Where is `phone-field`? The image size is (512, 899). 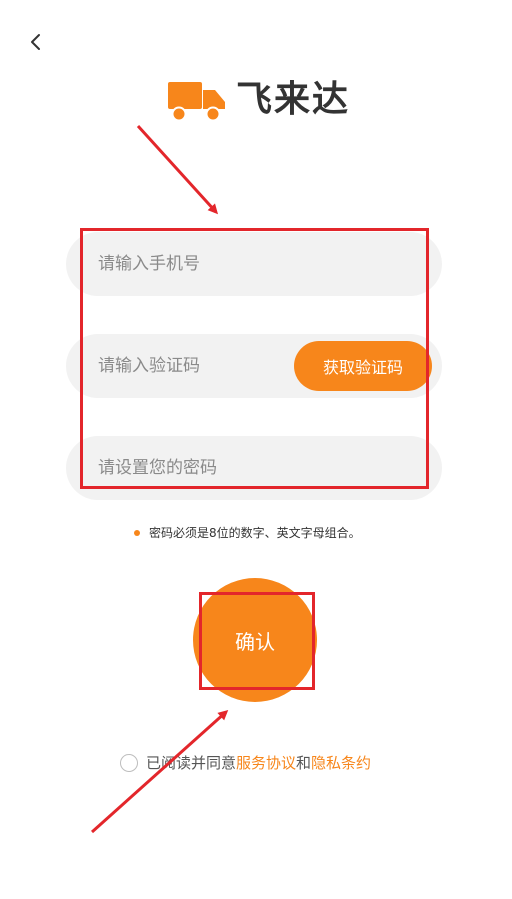
phone-field is located at coordinates (254, 264).